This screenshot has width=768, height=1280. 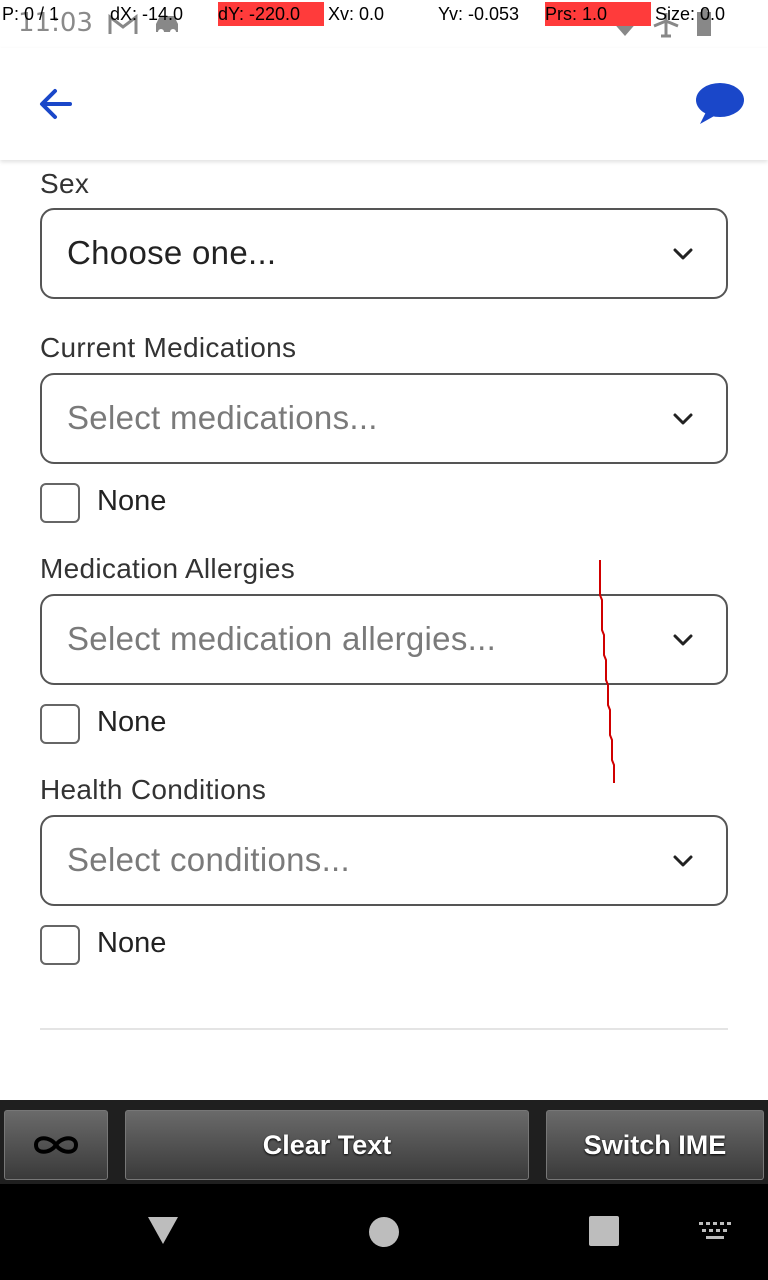 What do you see at coordinates (327, 1145) in the screenshot?
I see `clear-text-button: Clear Text` at bounding box center [327, 1145].